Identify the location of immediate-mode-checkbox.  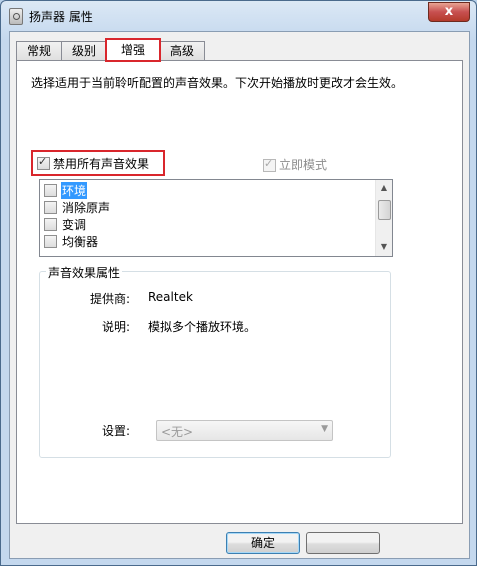
(269, 164).